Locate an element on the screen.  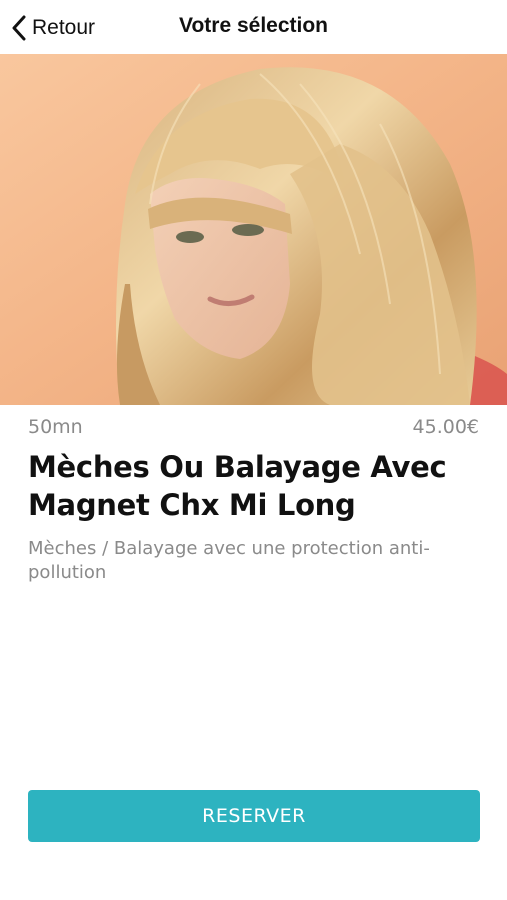
service-price: 45.00€ is located at coordinates (445, 427).